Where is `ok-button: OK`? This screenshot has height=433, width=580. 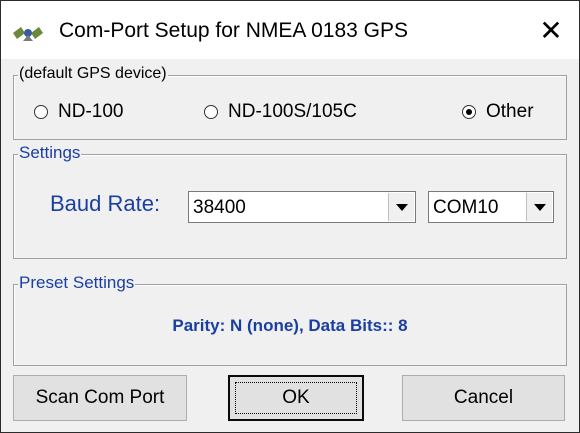
ok-button: OK is located at coordinates (296, 398).